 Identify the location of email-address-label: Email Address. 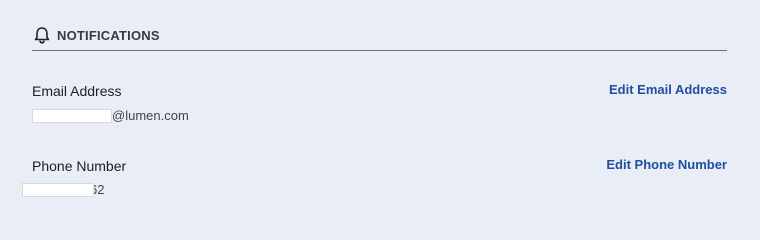
(77, 91).